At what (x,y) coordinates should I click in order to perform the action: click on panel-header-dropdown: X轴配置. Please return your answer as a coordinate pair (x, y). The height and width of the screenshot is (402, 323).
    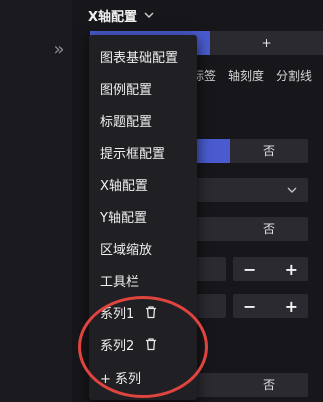
    Looking at the image, I should click on (121, 15).